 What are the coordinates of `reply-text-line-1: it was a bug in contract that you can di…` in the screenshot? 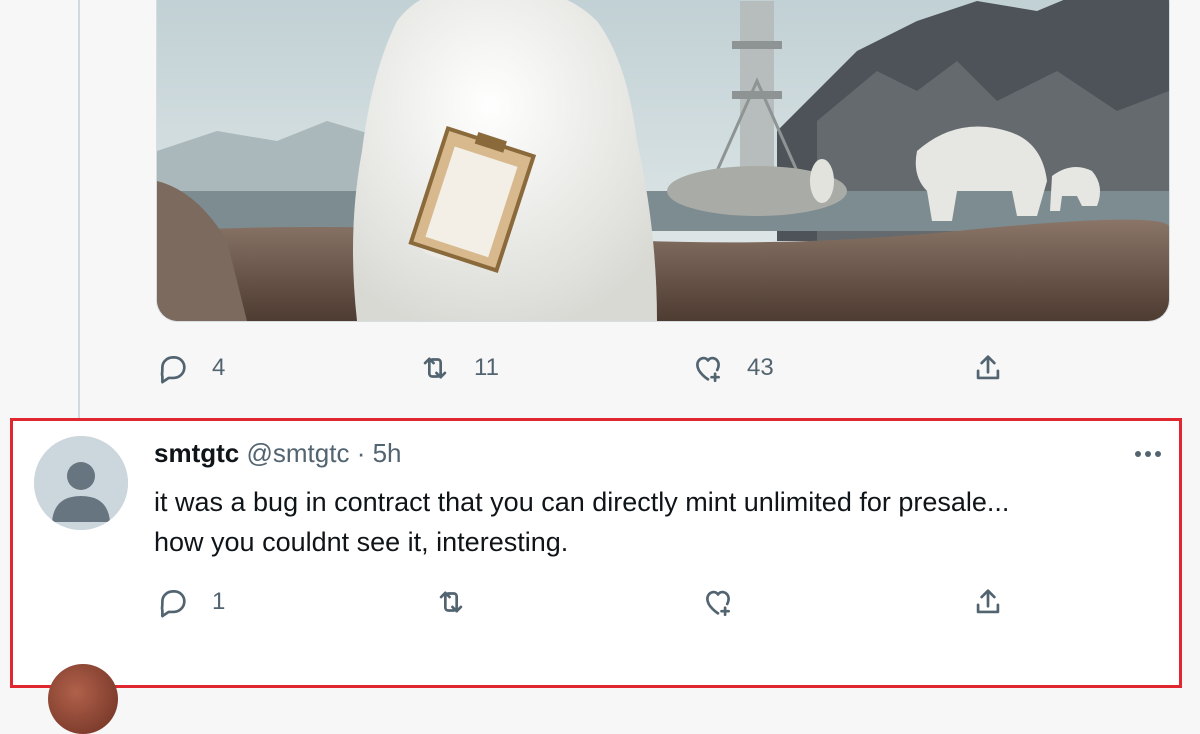 It's located at (582, 502).